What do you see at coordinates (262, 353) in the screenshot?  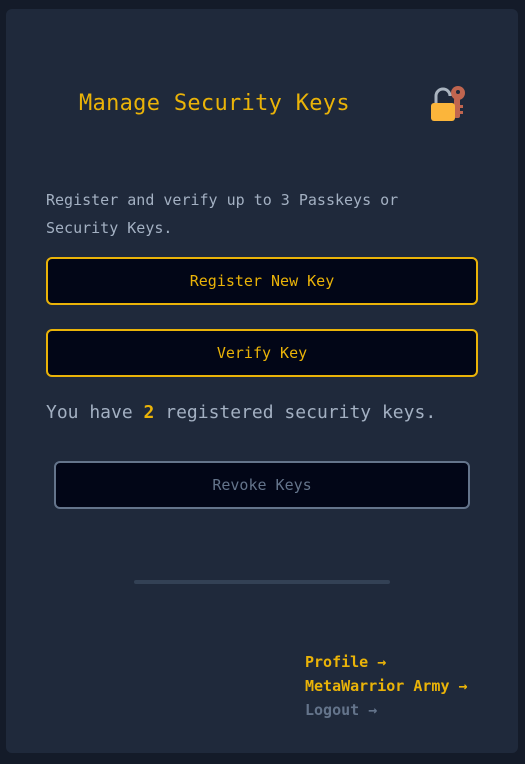 I see `verify-key-button: Verify Key` at bounding box center [262, 353].